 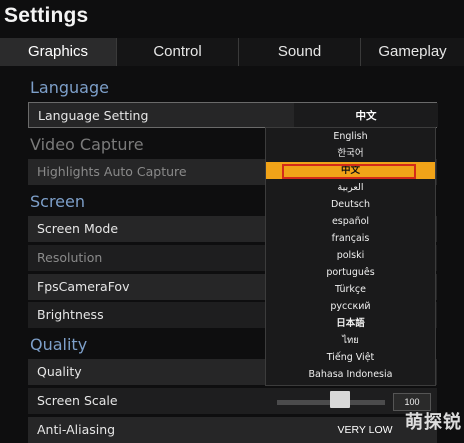 What do you see at coordinates (69, 87) in the screenshot?
I see `section-language: Language` at bounding box center [69, 87].